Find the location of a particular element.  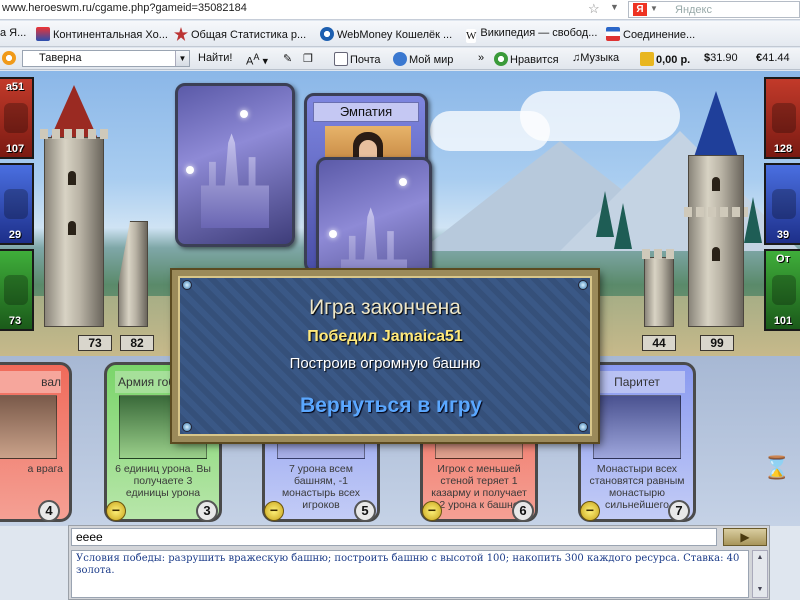

eur-value: 41.44 is located at coordinates (776, 58).